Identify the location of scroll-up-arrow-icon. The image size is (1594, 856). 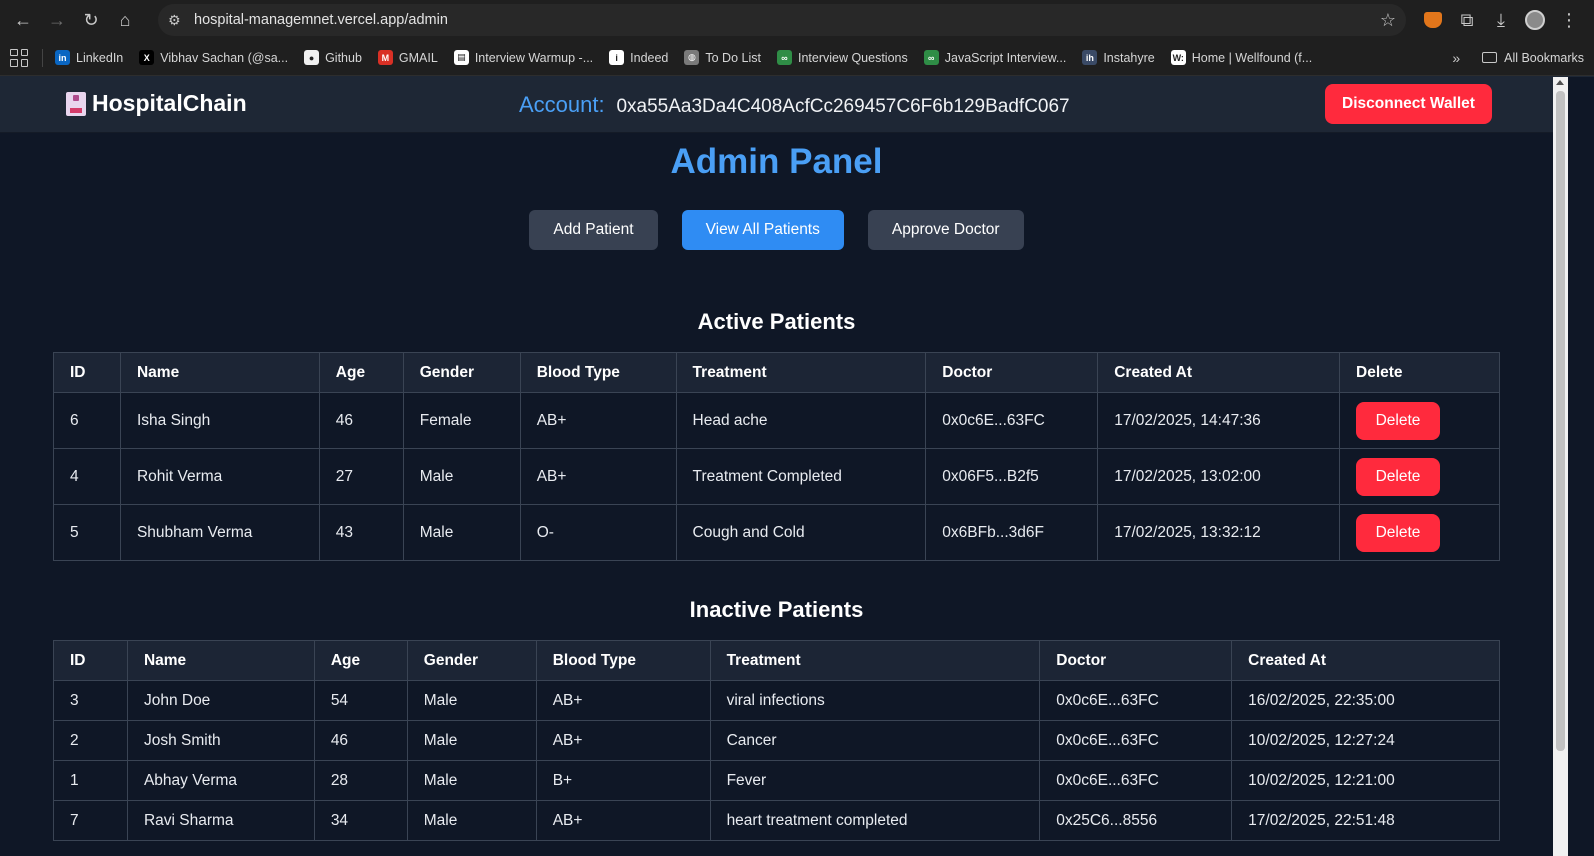
(1560, 82).